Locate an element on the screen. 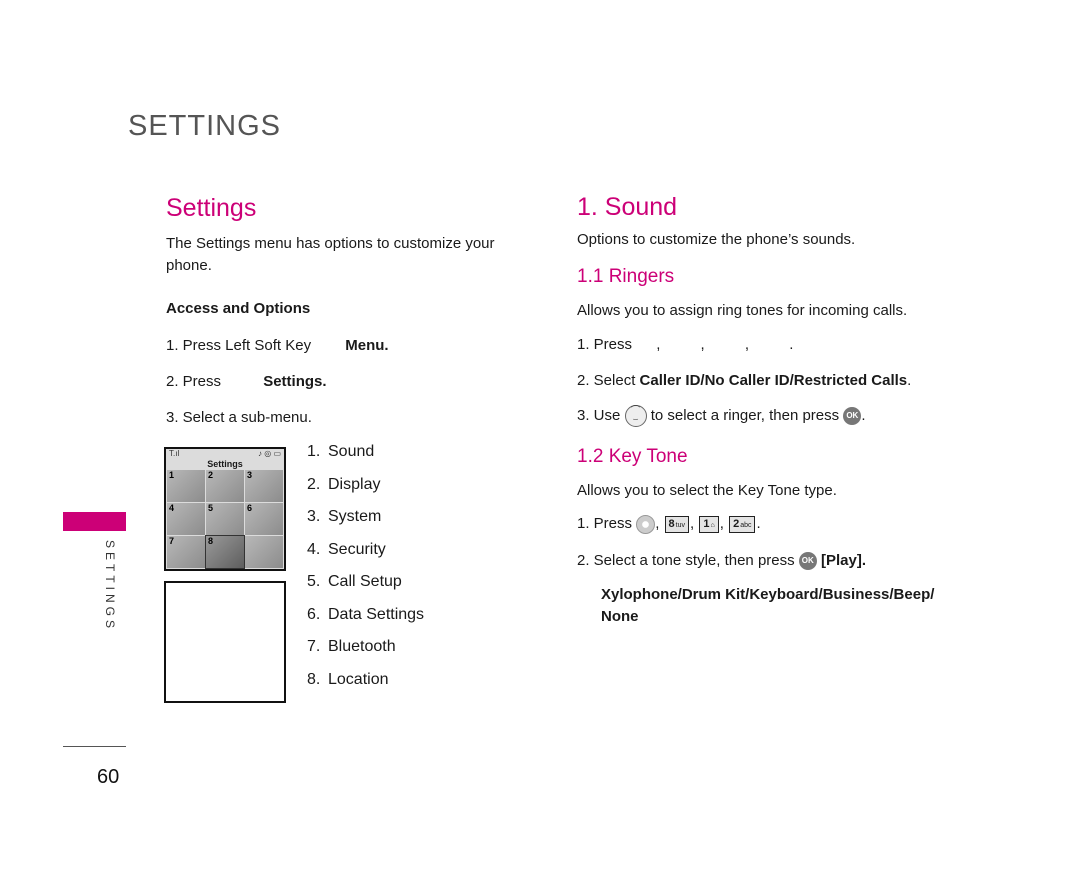 This screenshot has width=1080, height=896. screen-cell-security: 4 is located at coordinates (186, 519).